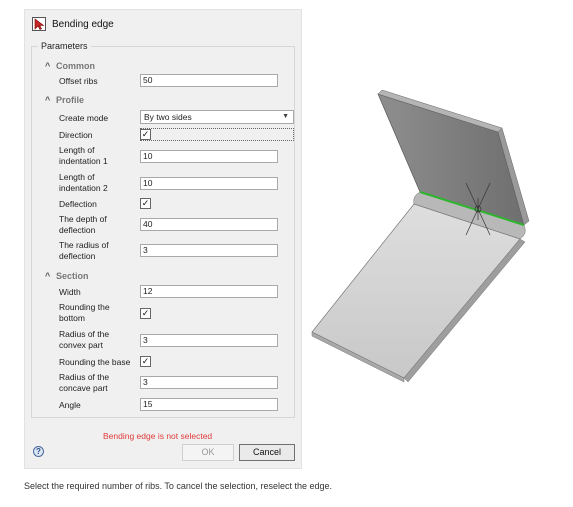 This screenshot has width=573, height=507. What do you see at coordinates (267, 452) in the screenshot?
I see `cancel-button: Cancel` at bounding box center [267, 452].